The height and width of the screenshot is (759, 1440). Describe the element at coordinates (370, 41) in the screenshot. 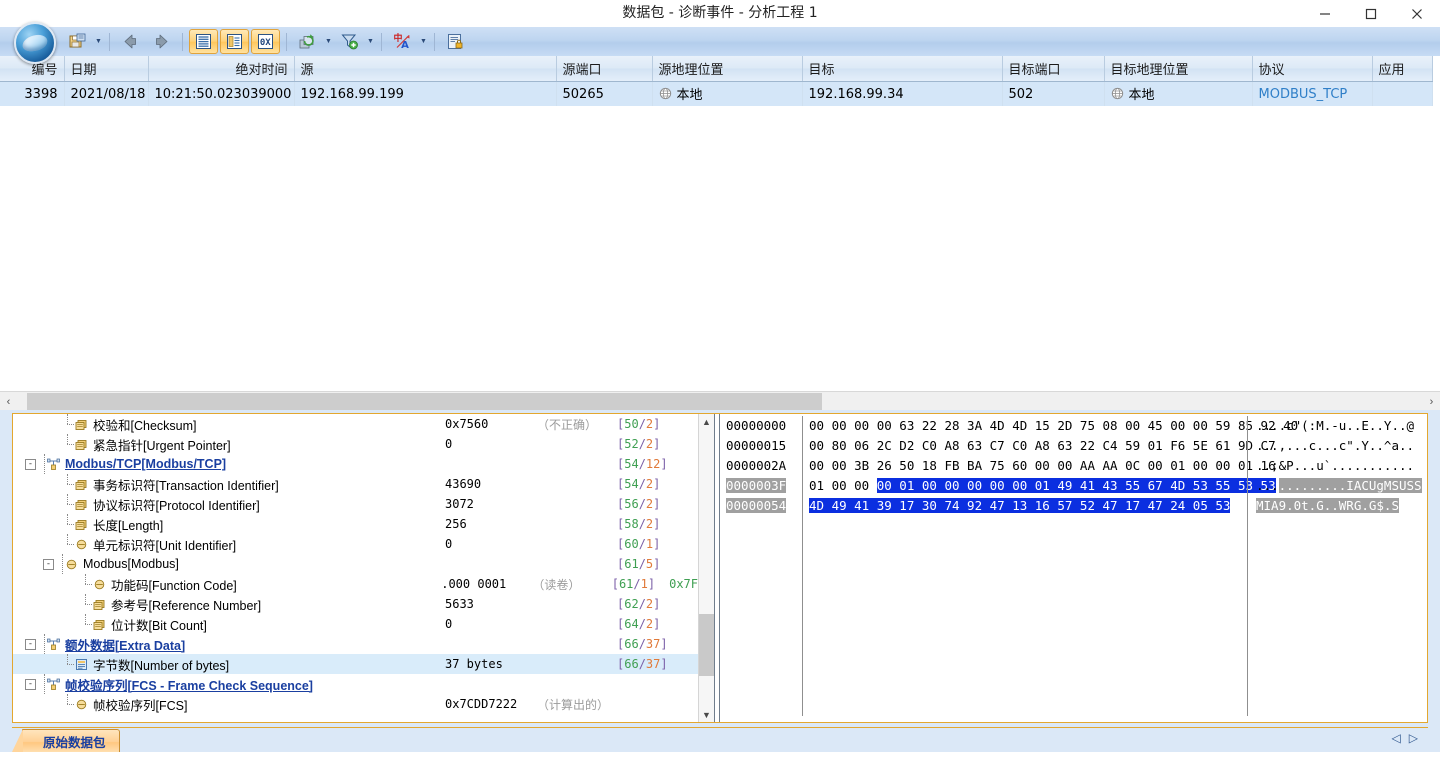

I see `filter-dropdown-arrow: ▼` at that location.